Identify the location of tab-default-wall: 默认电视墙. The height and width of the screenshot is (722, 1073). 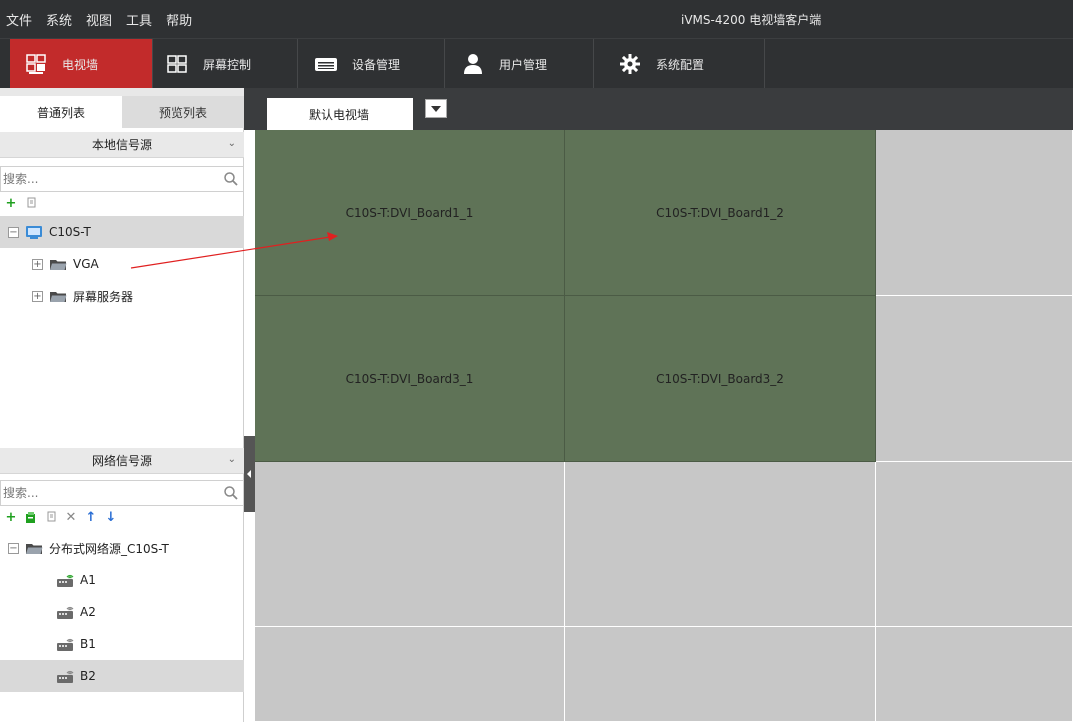
(340, 114).